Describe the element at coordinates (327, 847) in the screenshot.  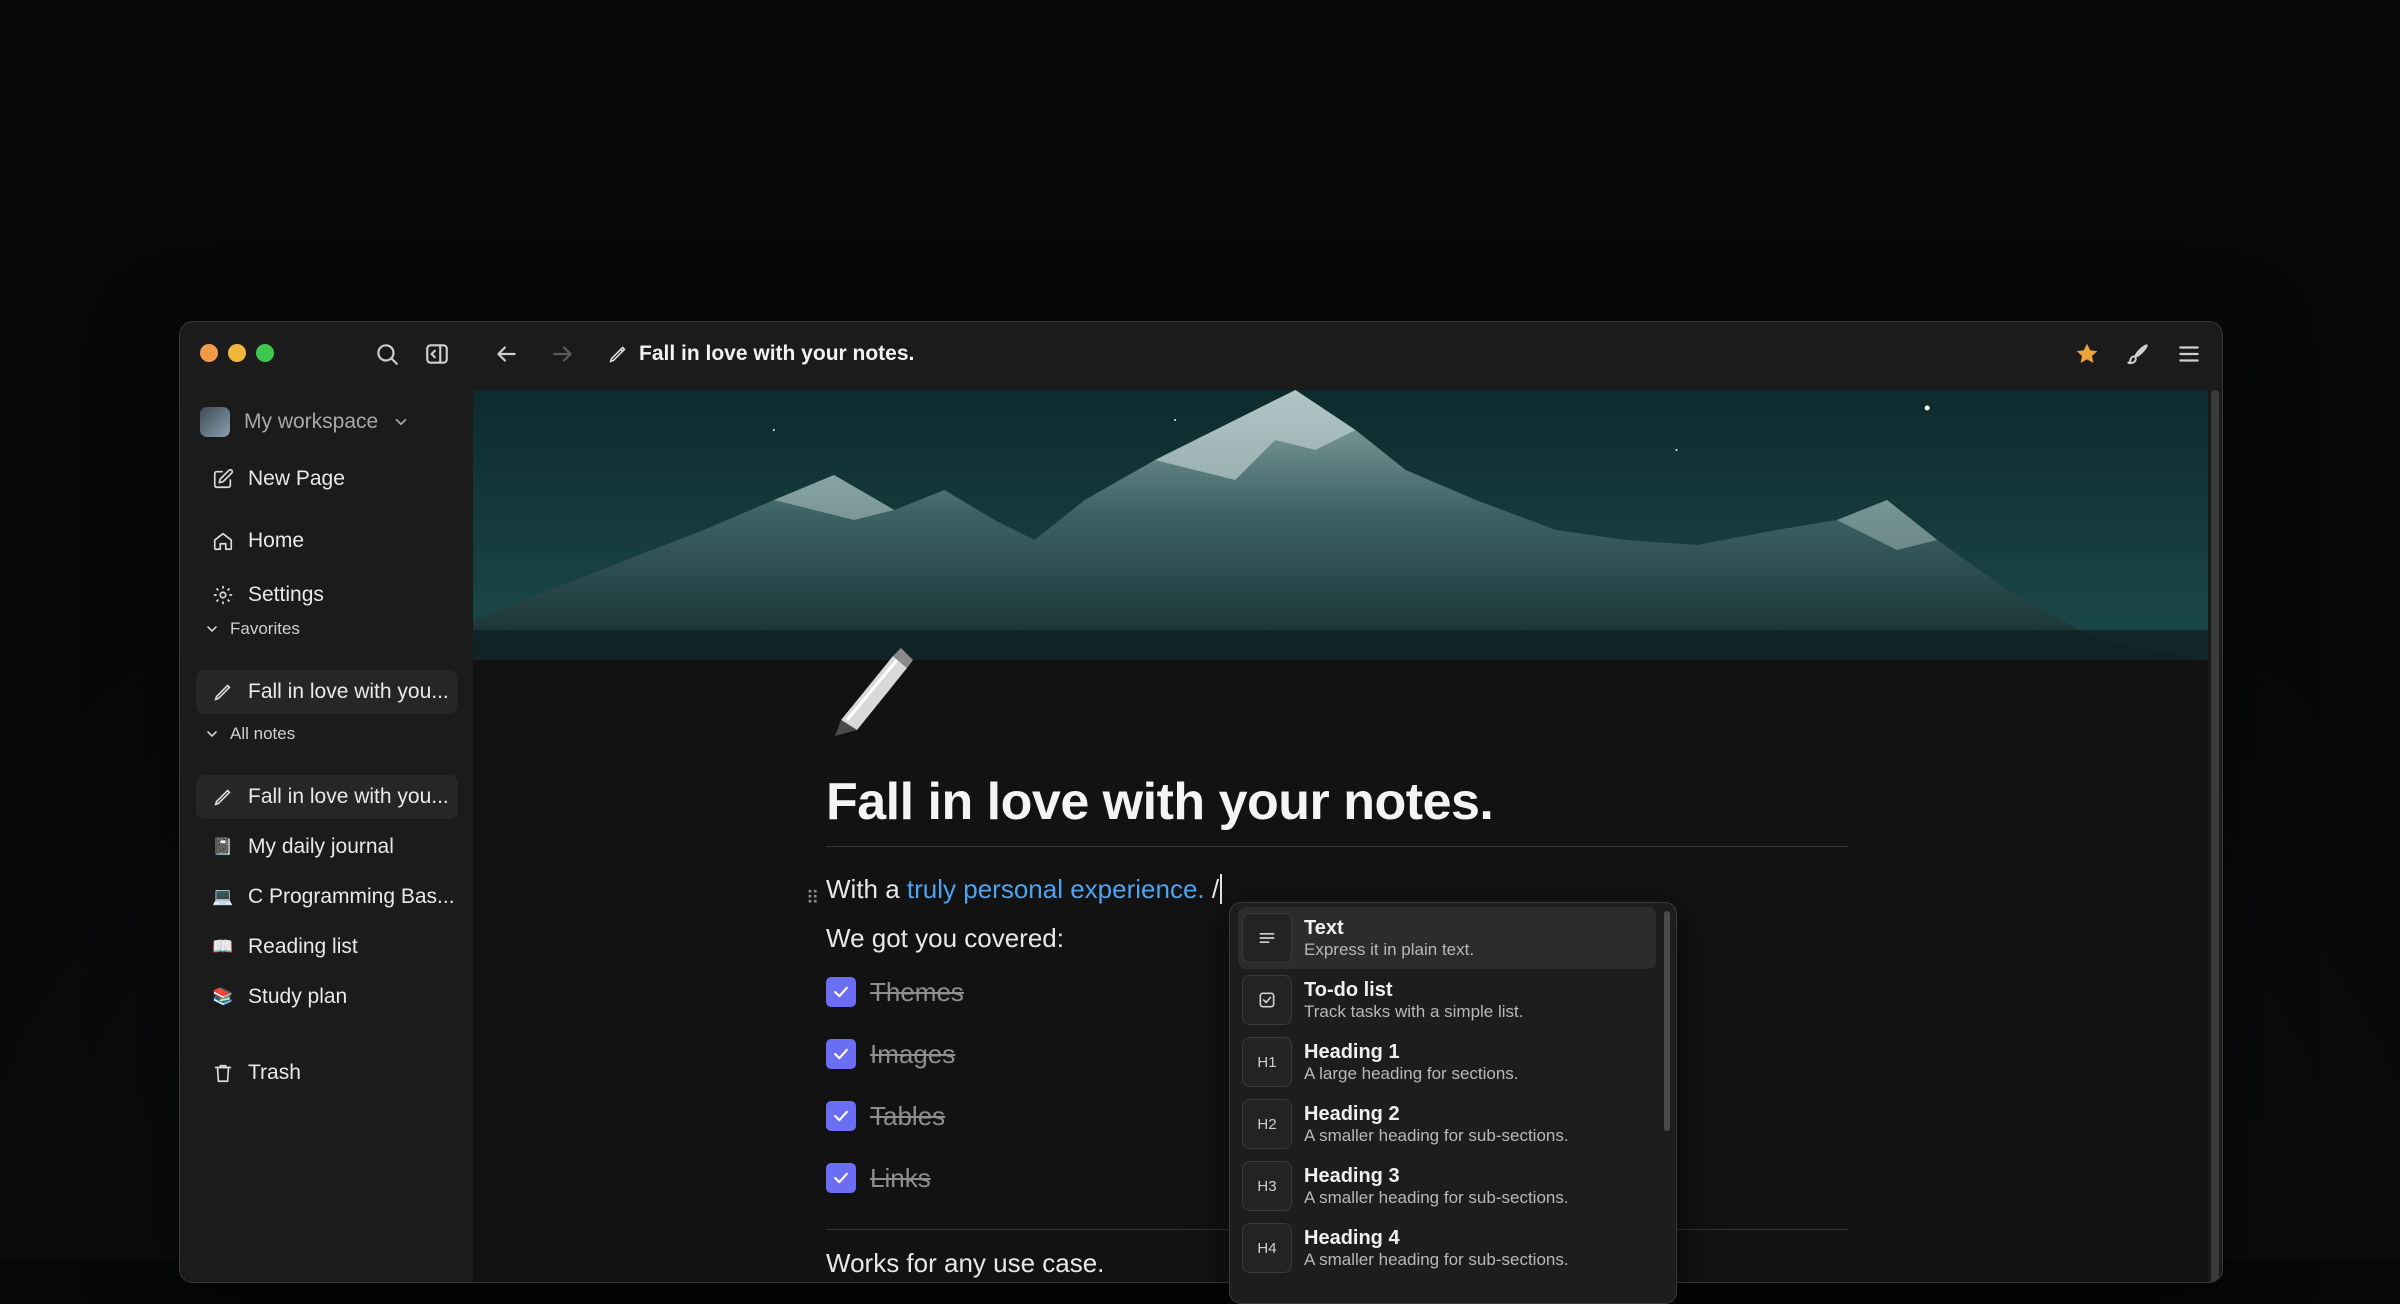
I see `note-item: 📓 My daily journal` at that location.